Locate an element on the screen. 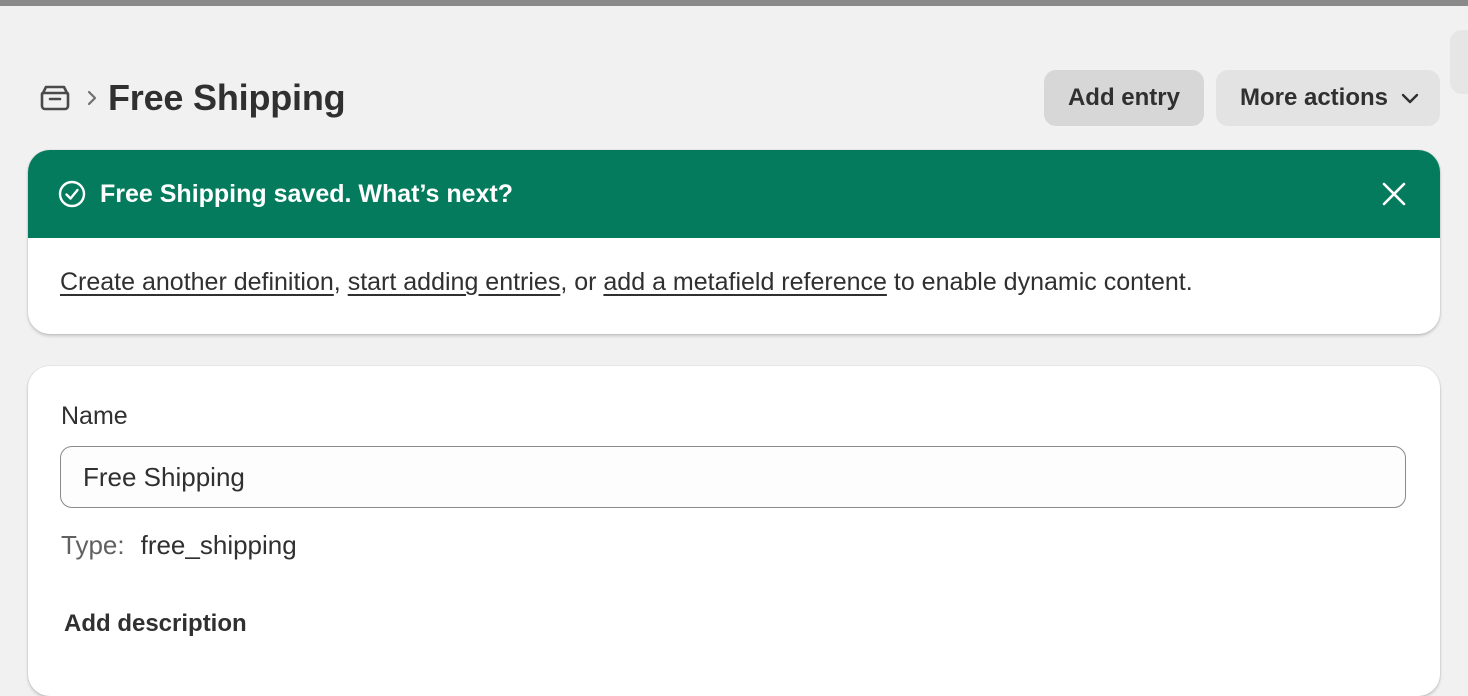  more-actions-button: More actions is located at coordinates (1327, 98).